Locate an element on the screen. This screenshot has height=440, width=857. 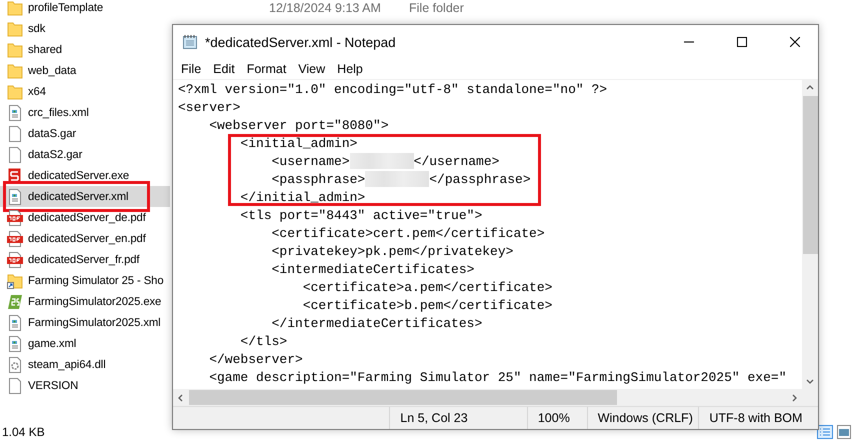
menu-item: File is located at coordinates (191, 69).